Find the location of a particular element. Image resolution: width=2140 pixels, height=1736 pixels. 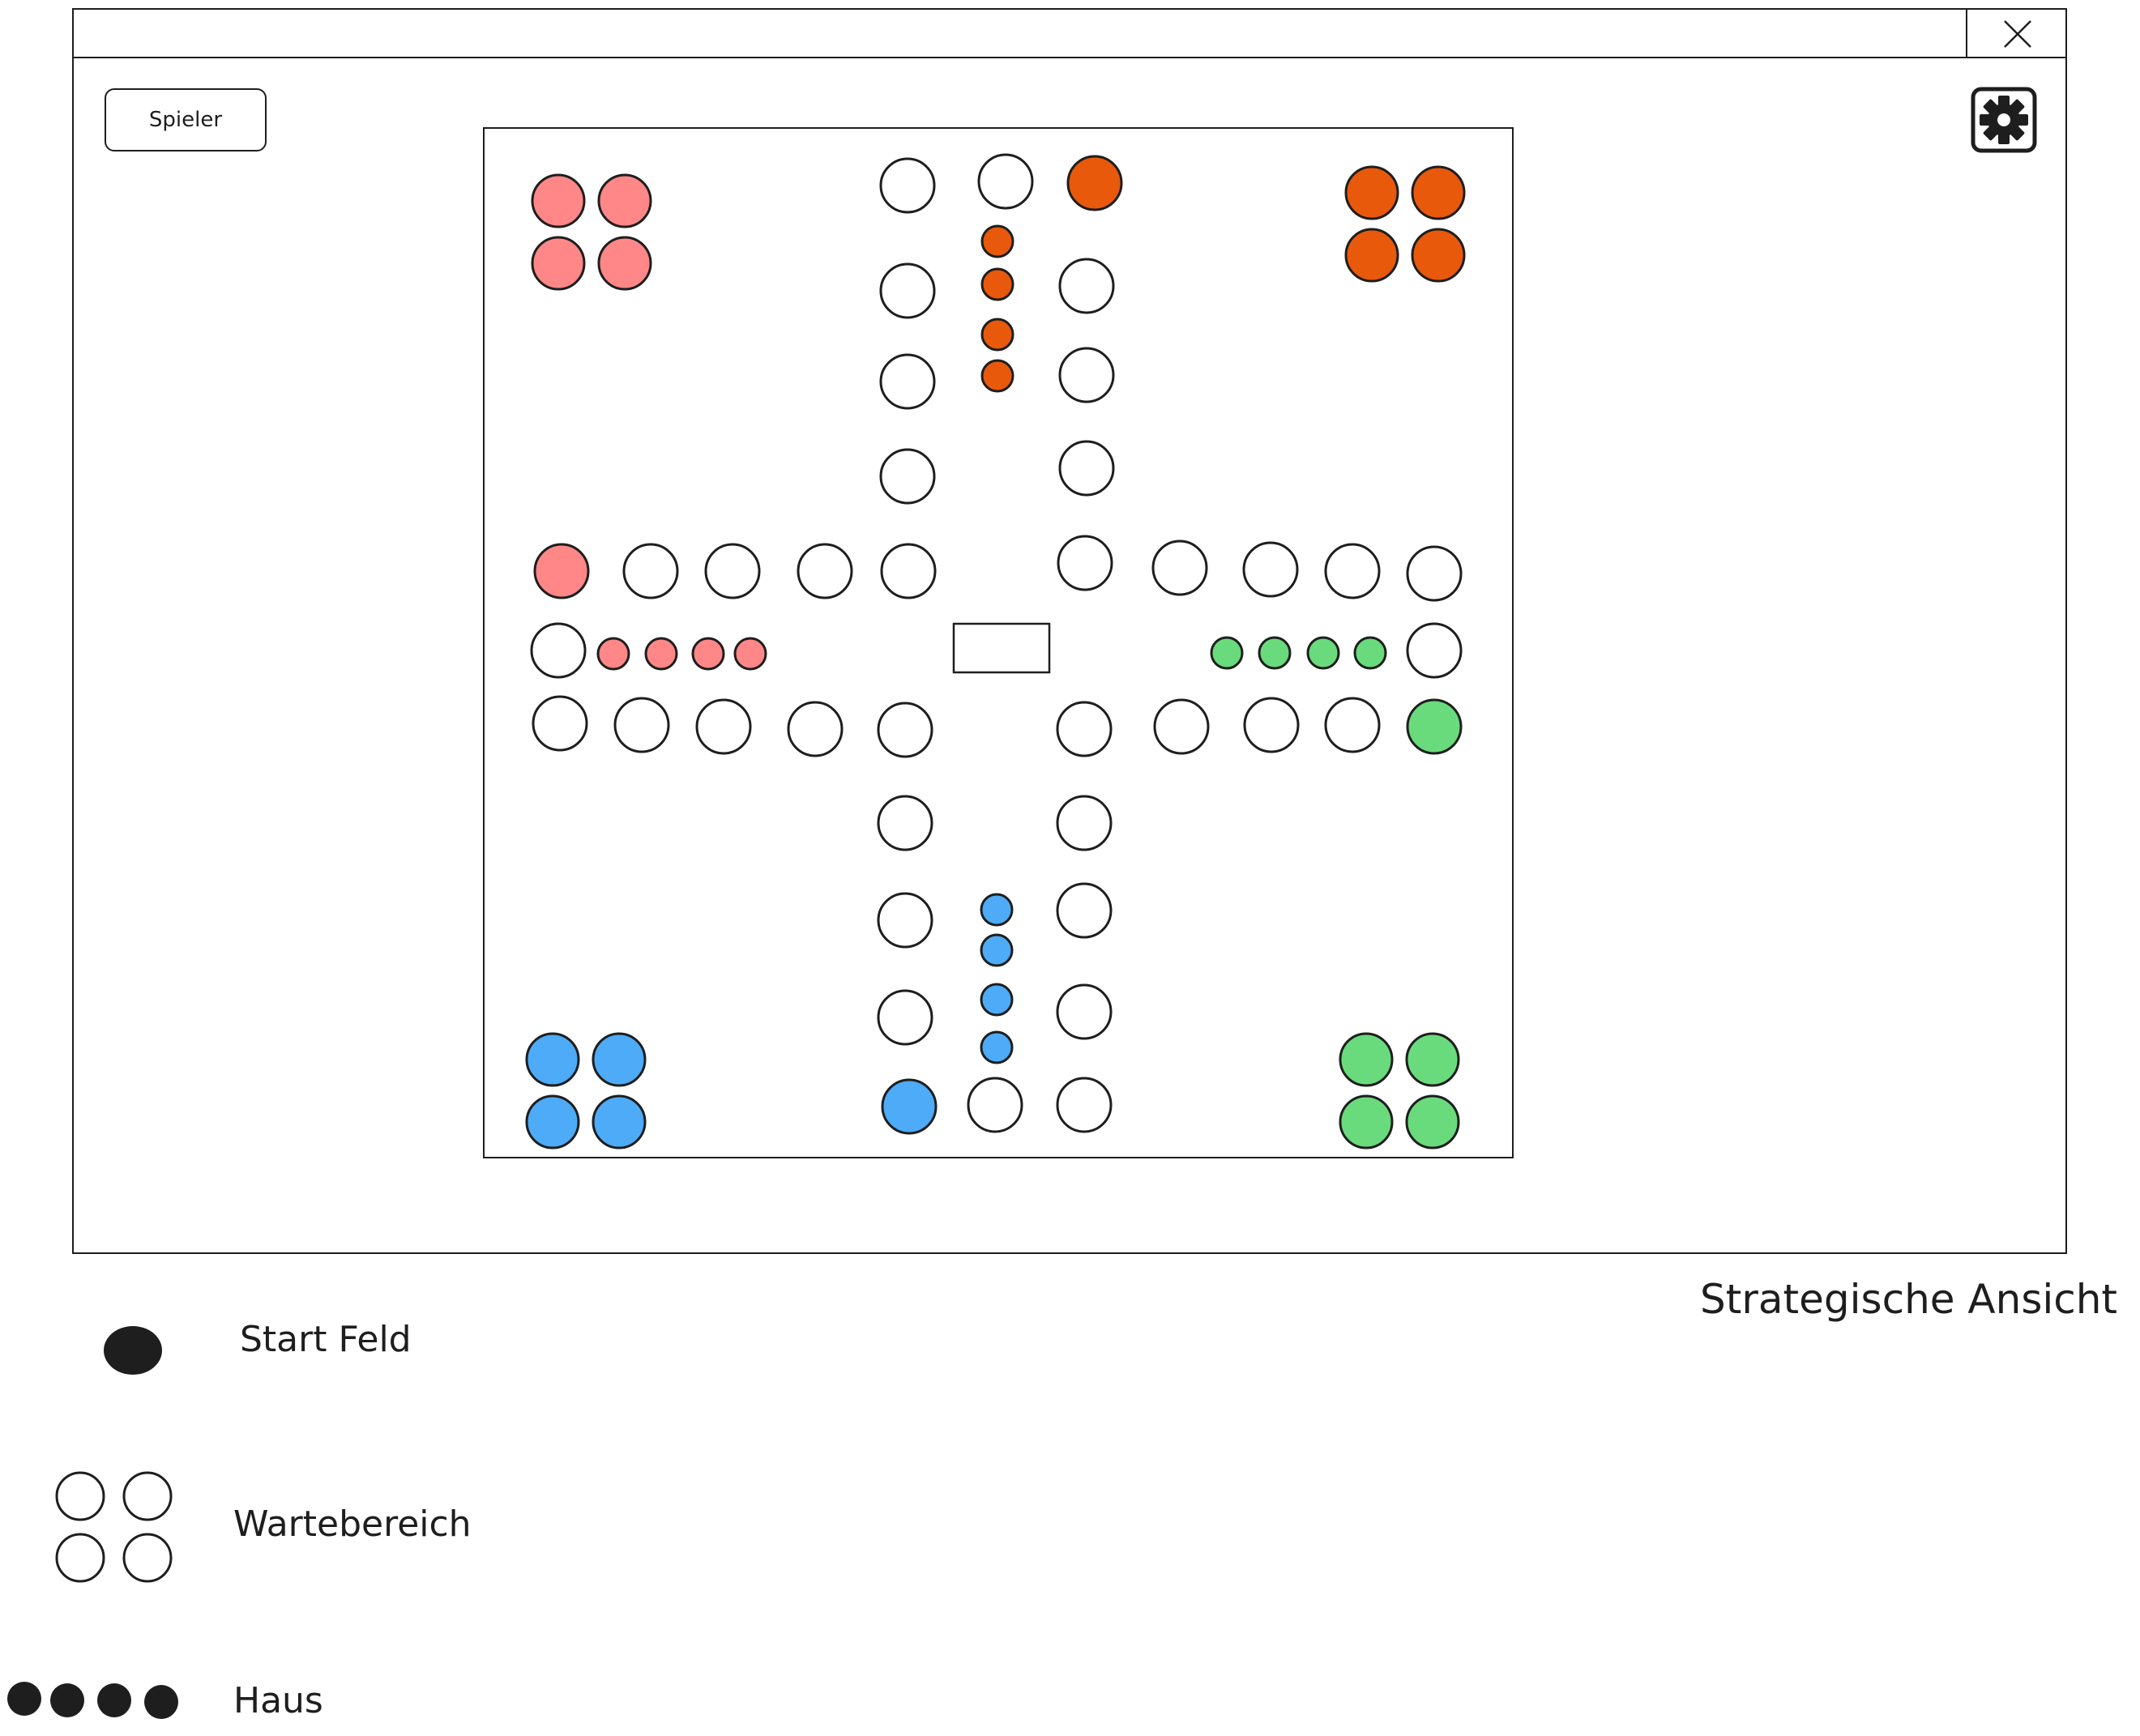

start-field-orange is located at coordinates (1094, 183).